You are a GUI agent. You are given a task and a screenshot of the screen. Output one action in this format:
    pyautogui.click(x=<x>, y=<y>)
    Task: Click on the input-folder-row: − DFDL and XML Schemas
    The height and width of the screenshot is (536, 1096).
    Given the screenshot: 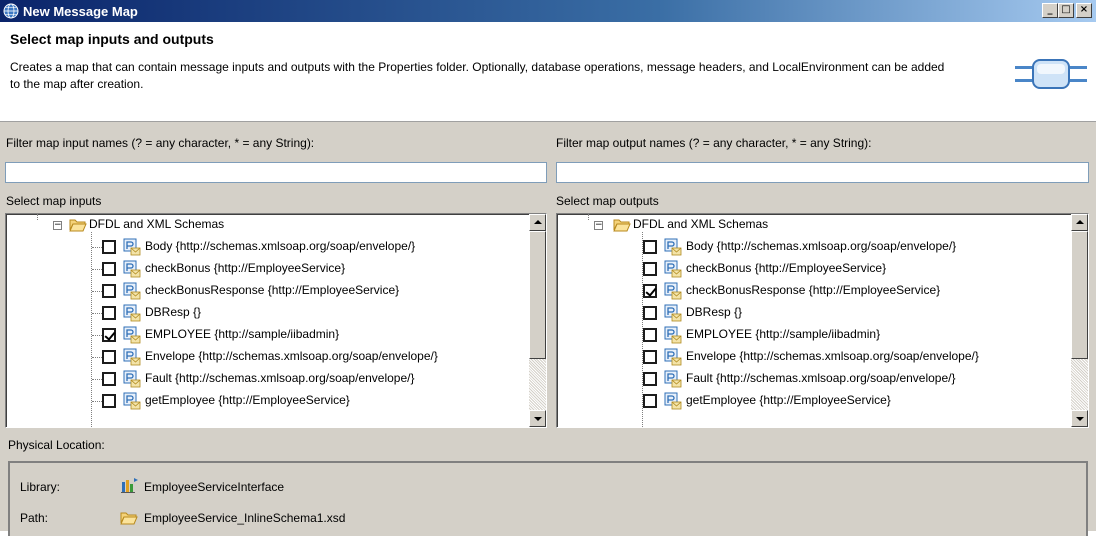 What is the action you would take?
    pyautogui.click(x=266, y=225)
    